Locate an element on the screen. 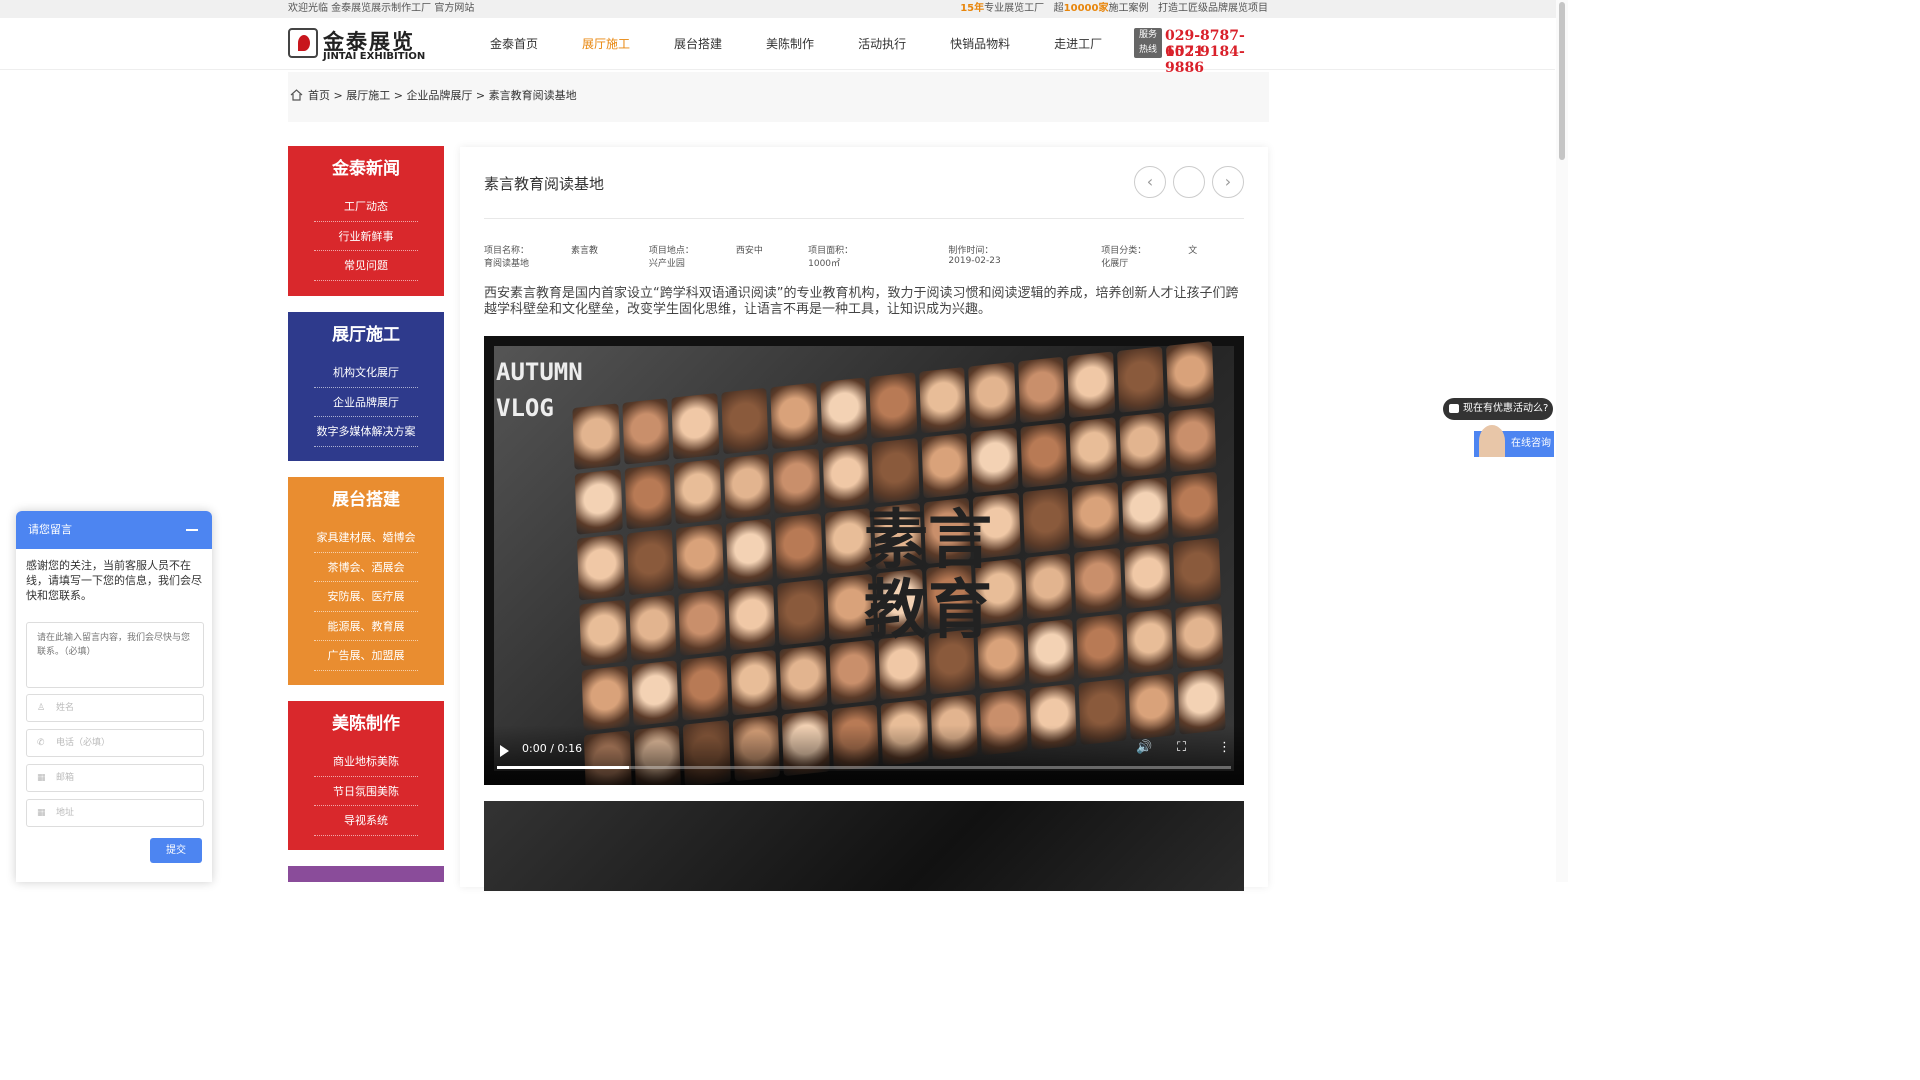 This screenshot has height=1080, width=1920. breadcrumb-brand-hall: 企业品牌展厅 is located at coordinates (439, 95).